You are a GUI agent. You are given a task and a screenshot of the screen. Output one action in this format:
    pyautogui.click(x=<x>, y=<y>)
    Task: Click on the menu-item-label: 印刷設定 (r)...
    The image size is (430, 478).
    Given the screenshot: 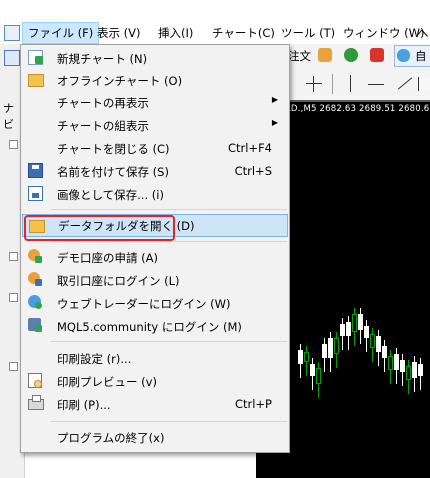 What is the action you would take?
    pyautogui.click(x=94, y=359)
    